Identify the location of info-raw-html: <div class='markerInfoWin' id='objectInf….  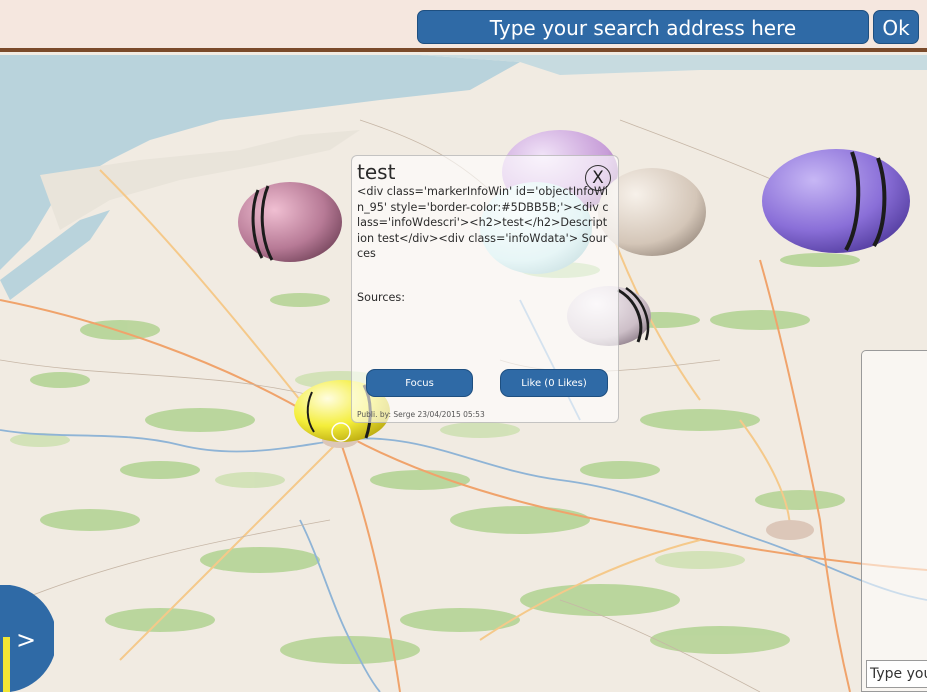
(483, 222).